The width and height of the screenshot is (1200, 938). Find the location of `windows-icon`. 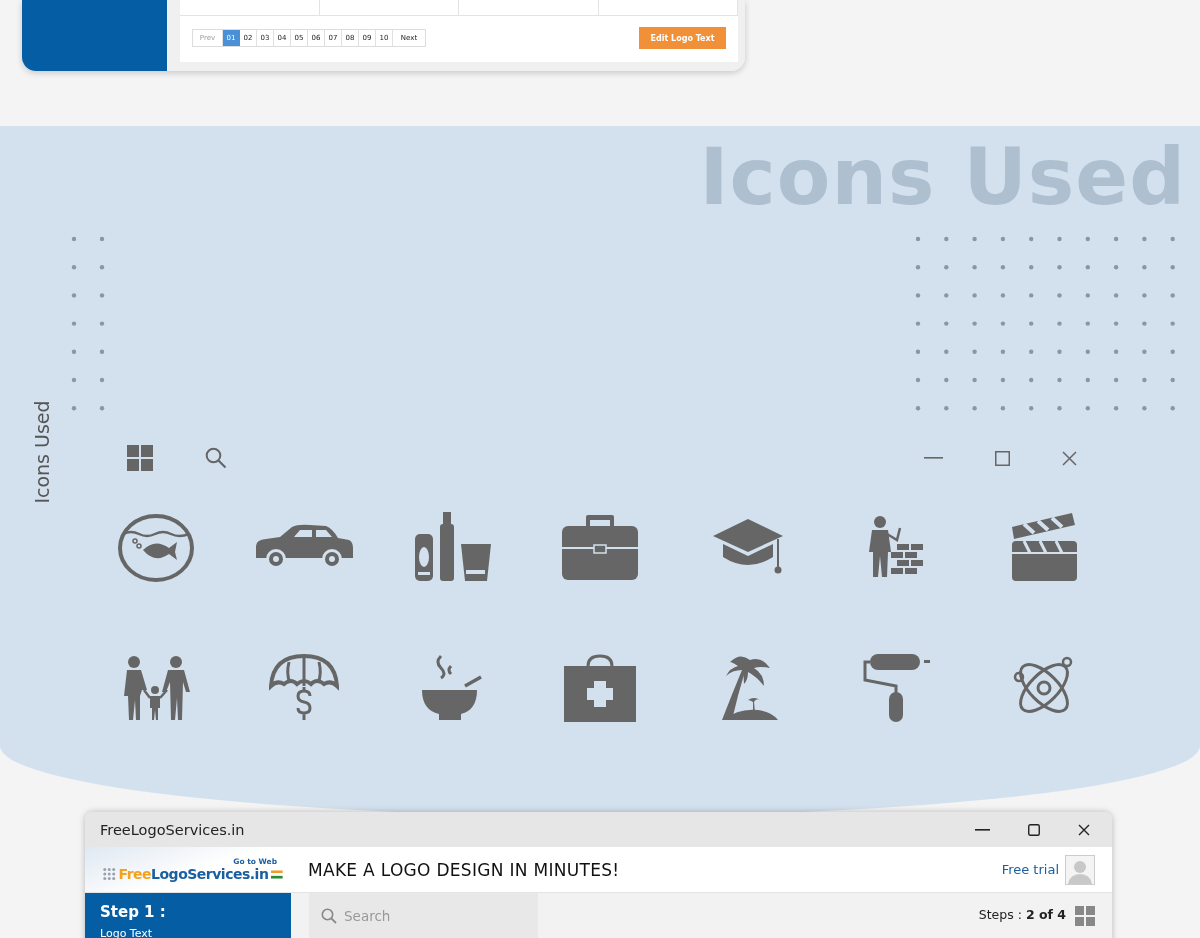

windows-icon is located at coordinates (140, 458).